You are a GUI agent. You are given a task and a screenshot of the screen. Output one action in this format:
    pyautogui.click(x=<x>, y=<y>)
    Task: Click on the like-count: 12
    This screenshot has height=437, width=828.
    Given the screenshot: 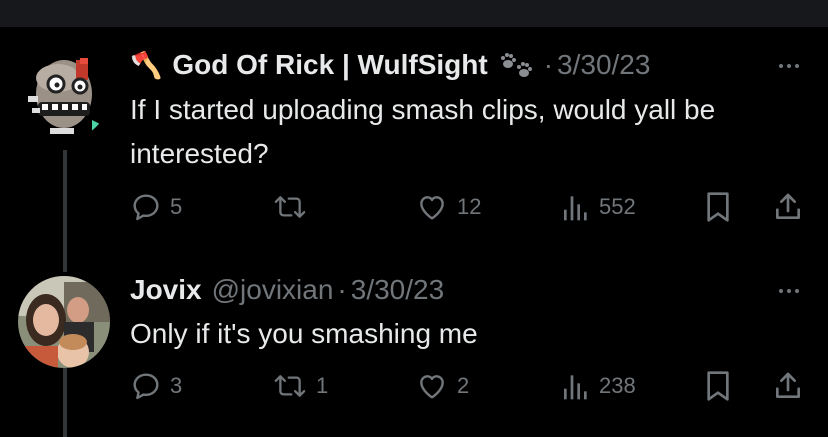 What is the action you would take?
    pyautogui.click(x=469, y=206)
    